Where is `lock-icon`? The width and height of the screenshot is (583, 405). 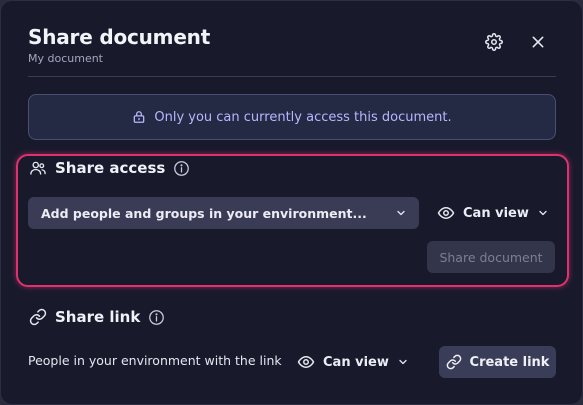 lock-icon is located at coordinates (139, 117).